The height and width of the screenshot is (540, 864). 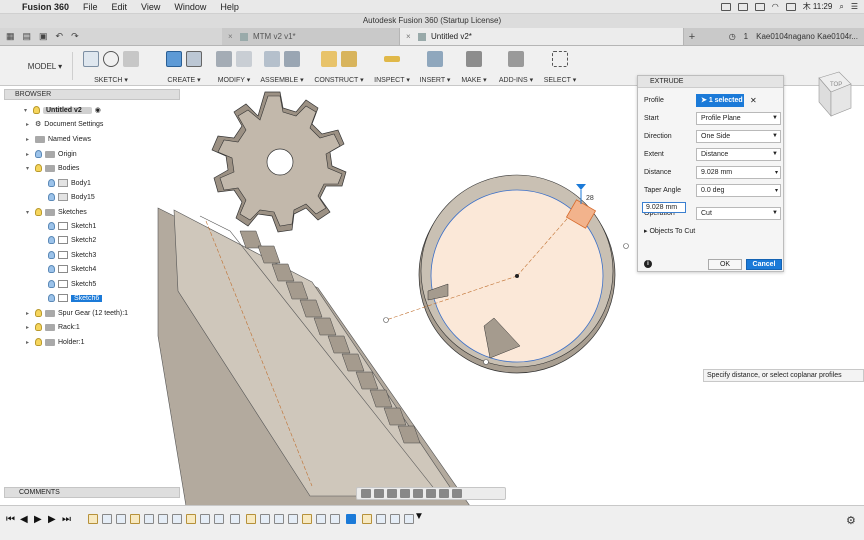 What do you see at coordinates (854, 6) in the screenshot?
I see `menu-list-icon: ☰` at bounding box center [854, 6].